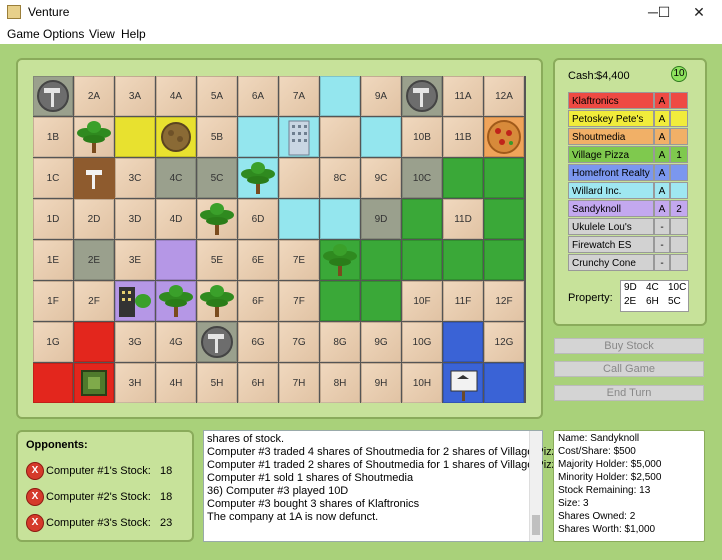 The width and height of the screenshot is (722, 560). What do you see at coordinates (53, 96) in the screenshot?
I see `board-cell: 1A` at bounding box center [53, 96].